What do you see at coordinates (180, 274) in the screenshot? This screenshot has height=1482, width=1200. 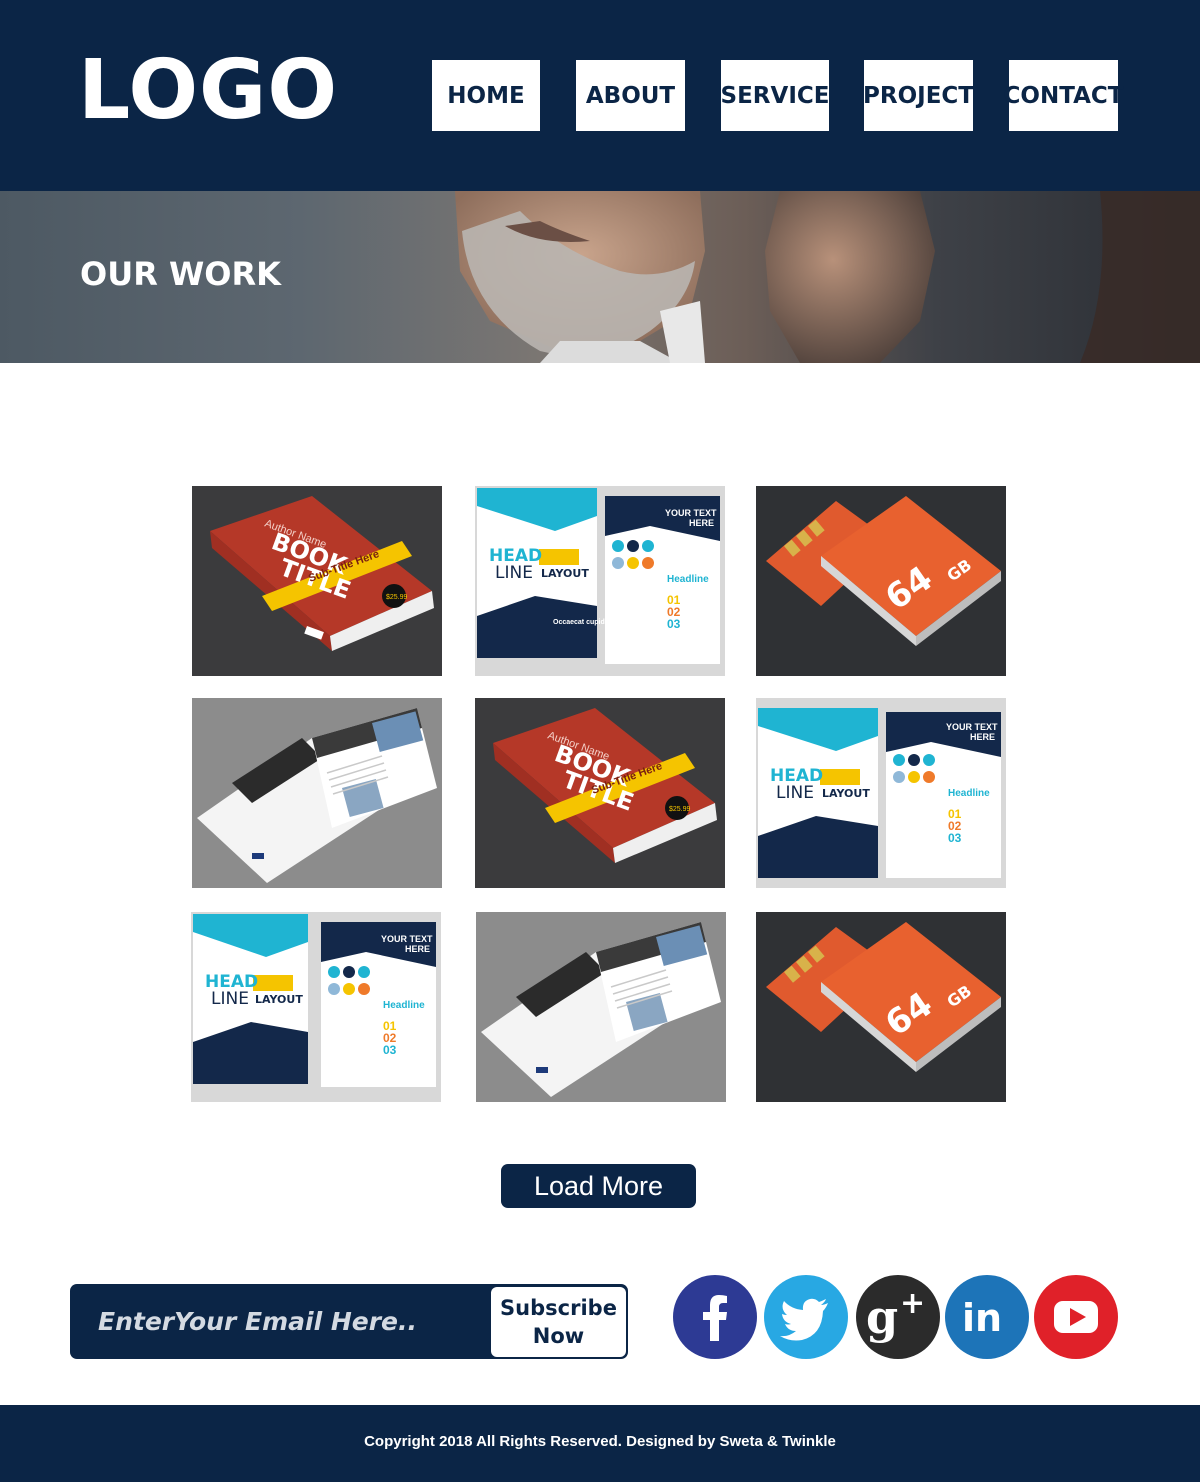 I see `page-title: OUR WORK` at bounding box center [180, 274].